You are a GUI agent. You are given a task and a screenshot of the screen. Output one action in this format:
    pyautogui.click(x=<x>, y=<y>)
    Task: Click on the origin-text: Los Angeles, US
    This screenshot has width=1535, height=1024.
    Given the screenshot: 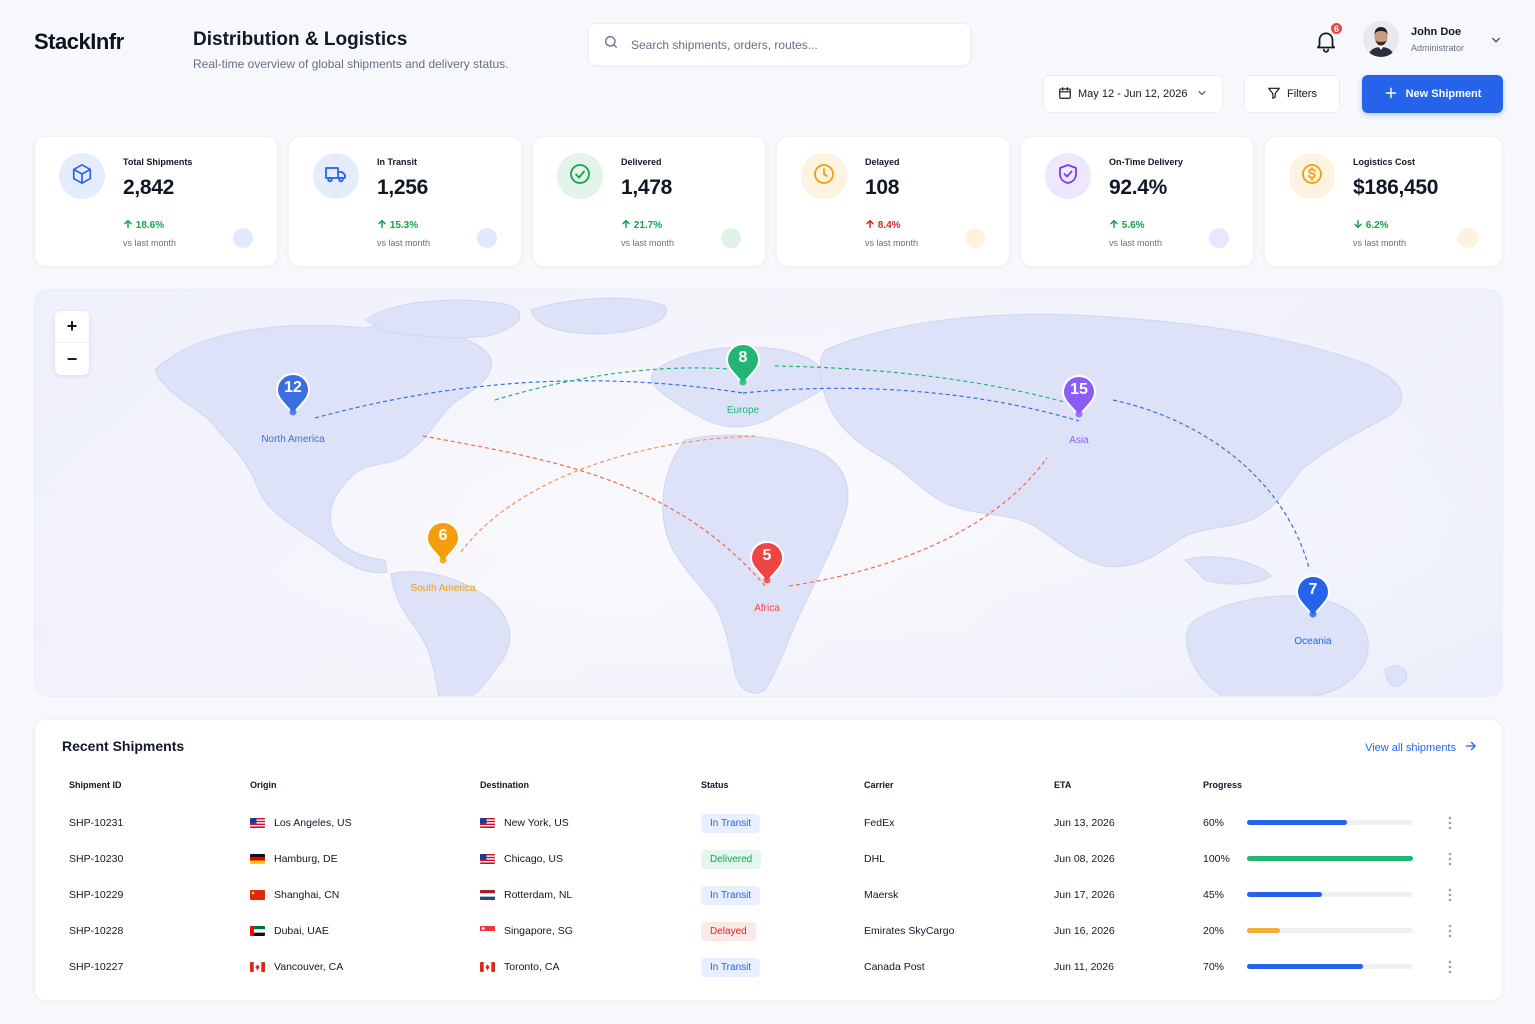 What is the action you would take?
    pyautogui.click(x=313, y=823)
    